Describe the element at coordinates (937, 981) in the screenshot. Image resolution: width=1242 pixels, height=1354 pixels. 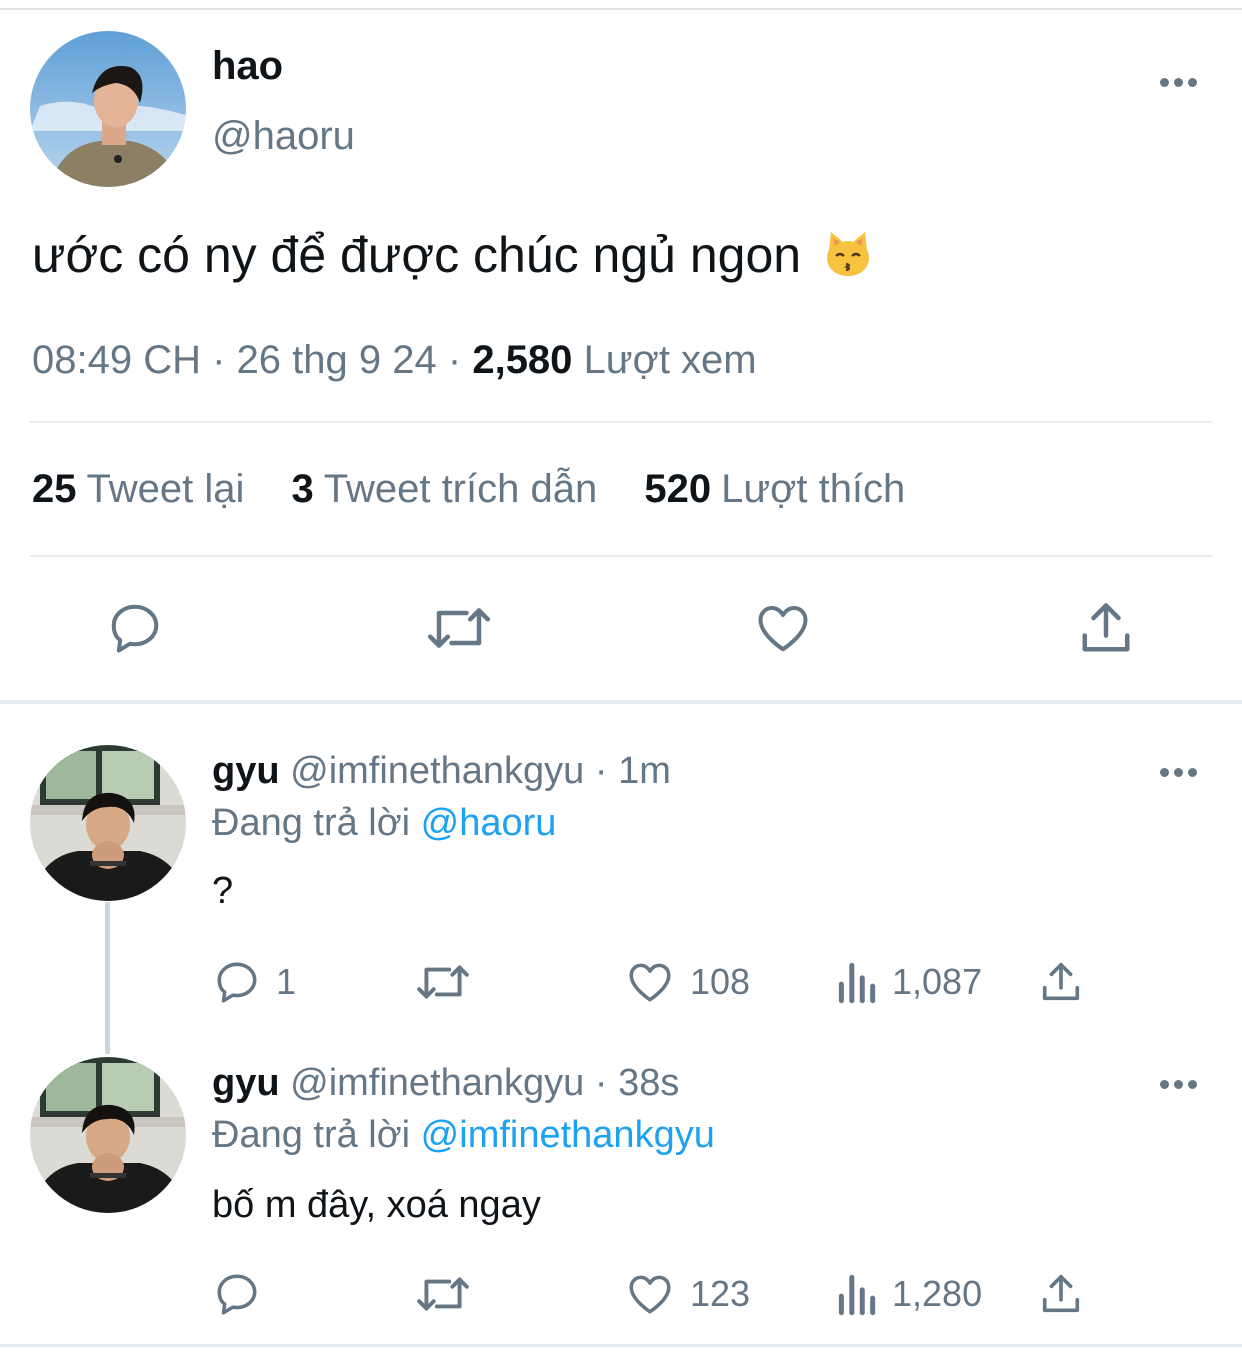
I see `view-count: 1,087` at that location.